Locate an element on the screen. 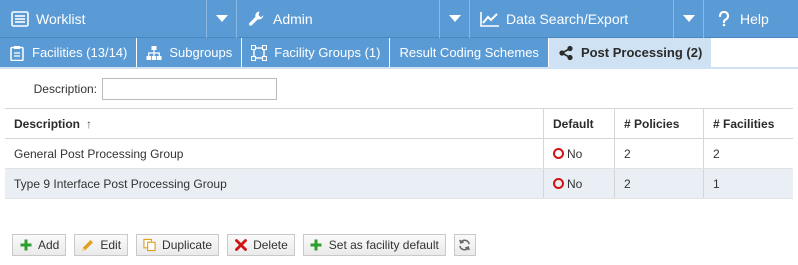 This screenshot has height=265, width=798. table-row: General Post Processing Group No 2 2 is located at coordinates (399, 154).